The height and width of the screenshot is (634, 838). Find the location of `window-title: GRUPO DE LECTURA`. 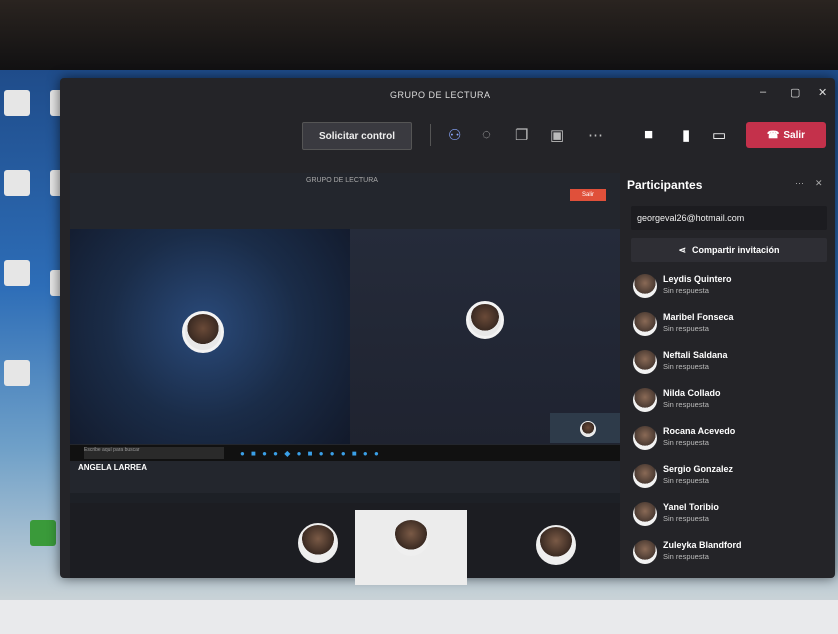

window-title: GRUPO DE LECTURA is located at coordinates (440, 95).